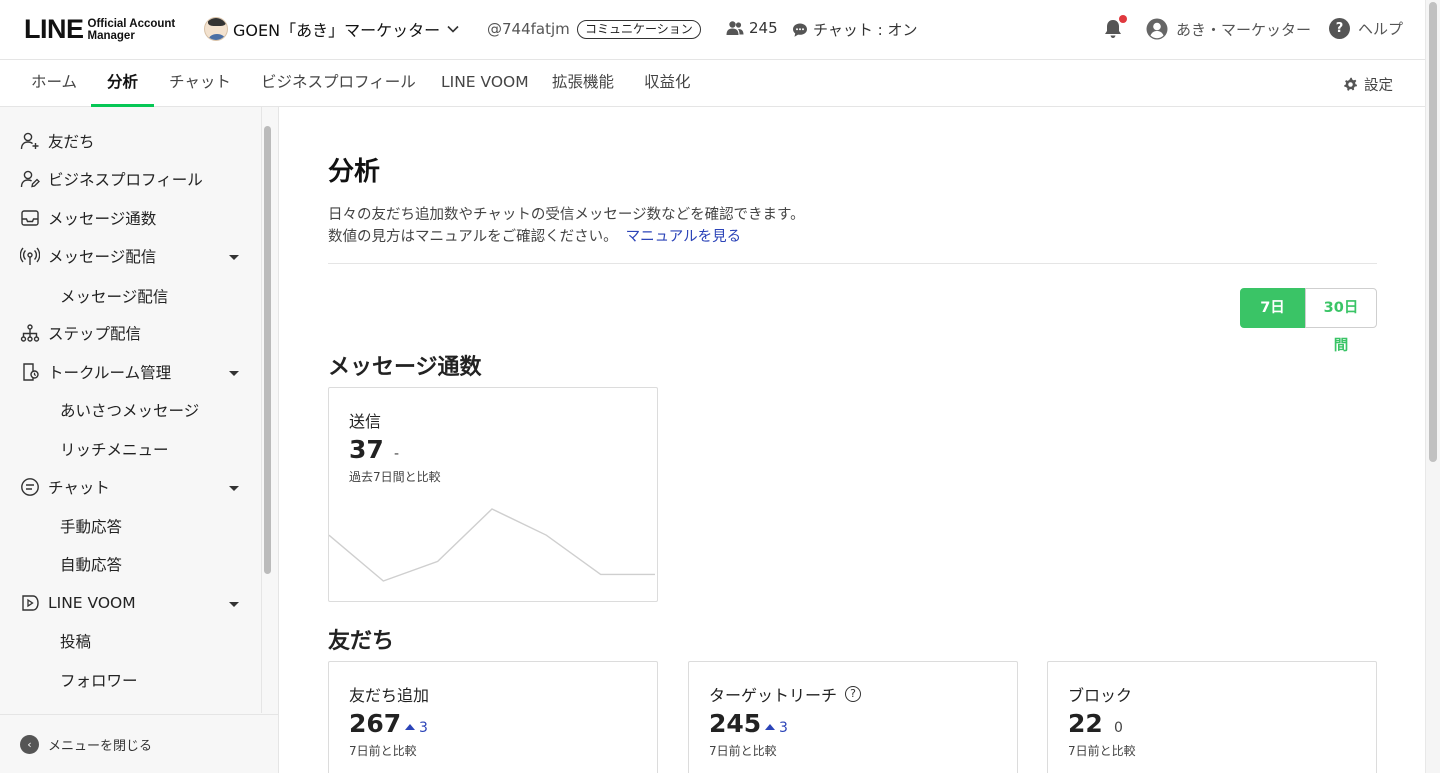 The height and width of the screenshot is (773, 1440). I want to click on chat-status-label: チャット : オン, so click(865, 30).